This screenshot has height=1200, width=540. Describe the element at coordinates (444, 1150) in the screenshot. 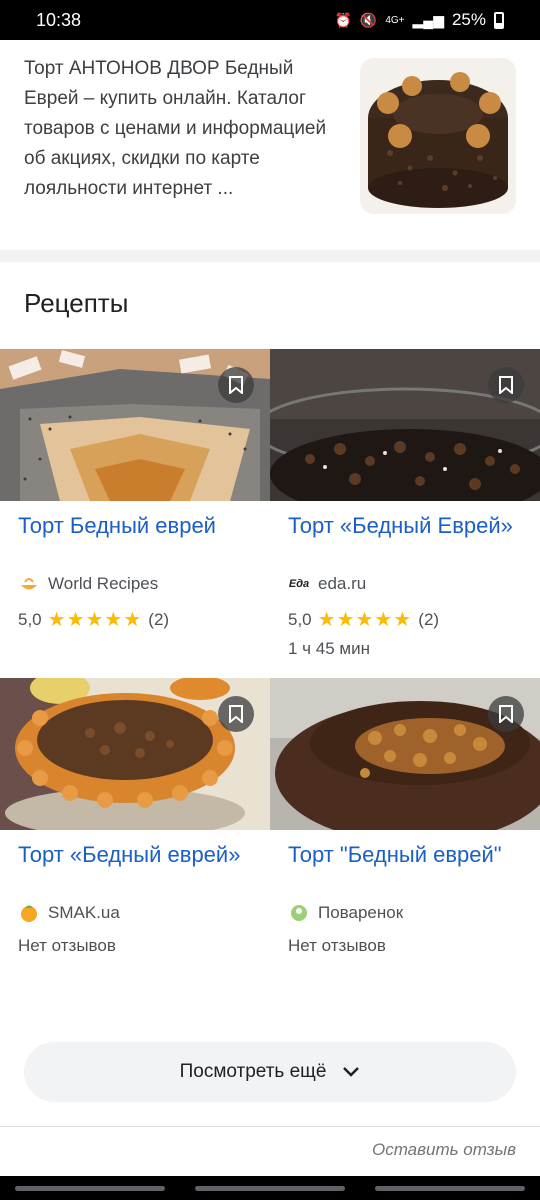

I see `feedback-link: Оставить отзыв` at that location.